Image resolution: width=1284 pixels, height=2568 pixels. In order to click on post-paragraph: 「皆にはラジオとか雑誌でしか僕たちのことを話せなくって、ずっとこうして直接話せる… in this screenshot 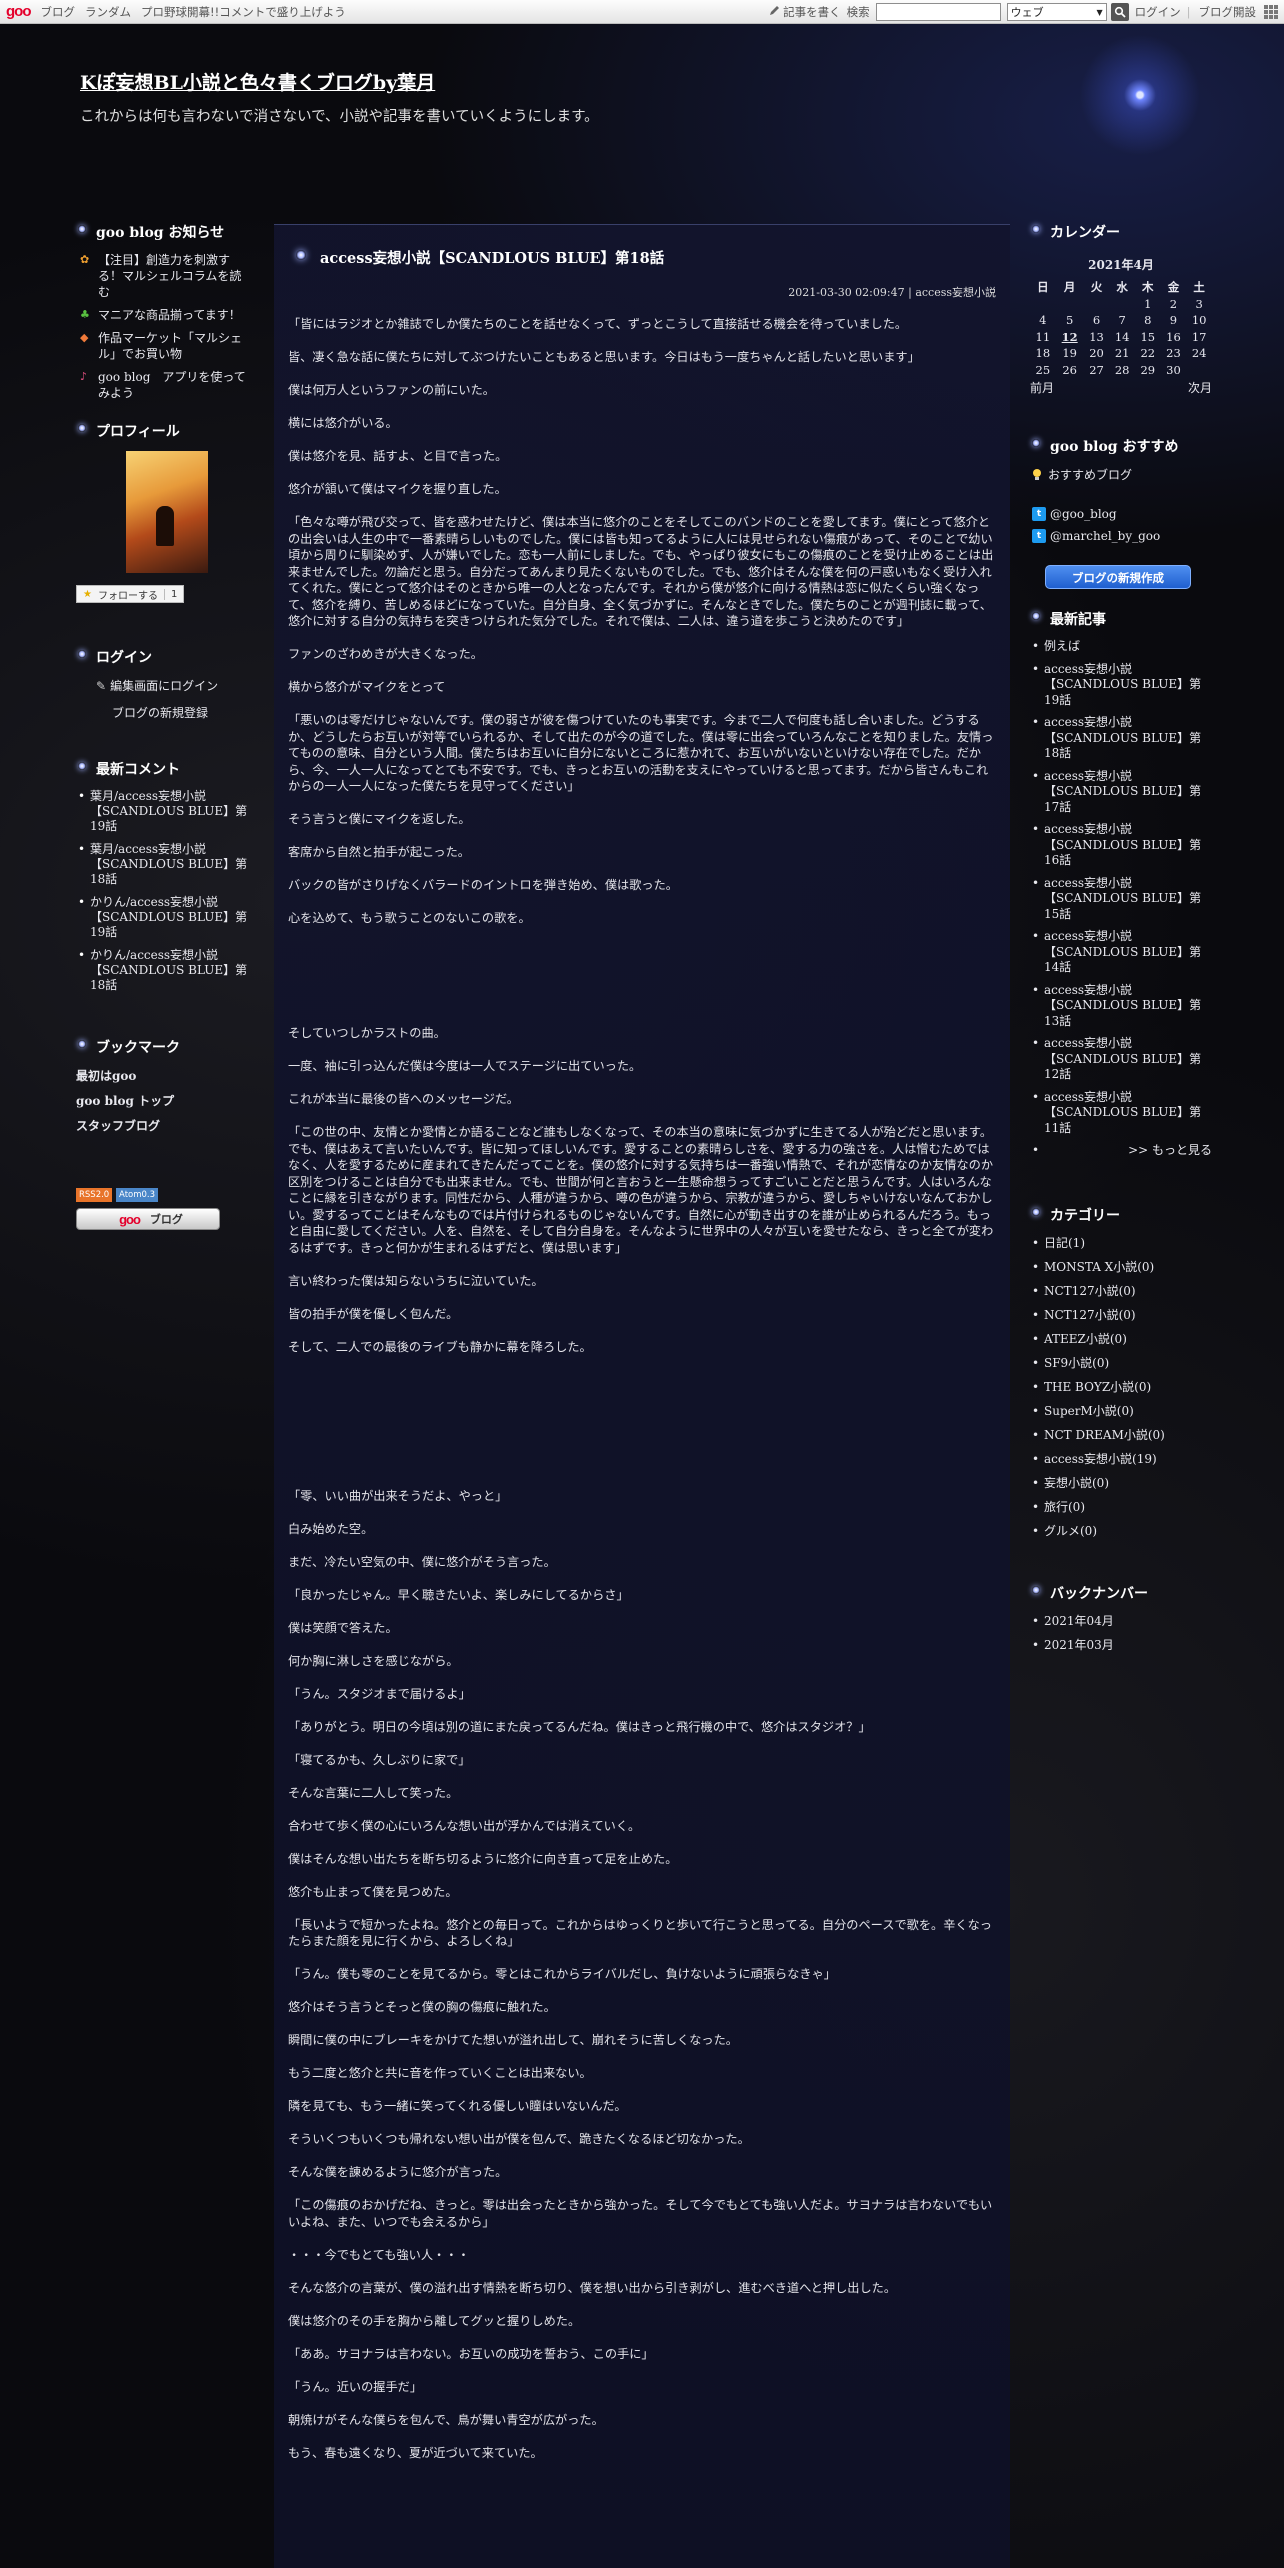, I will do `click(598, 324)`.